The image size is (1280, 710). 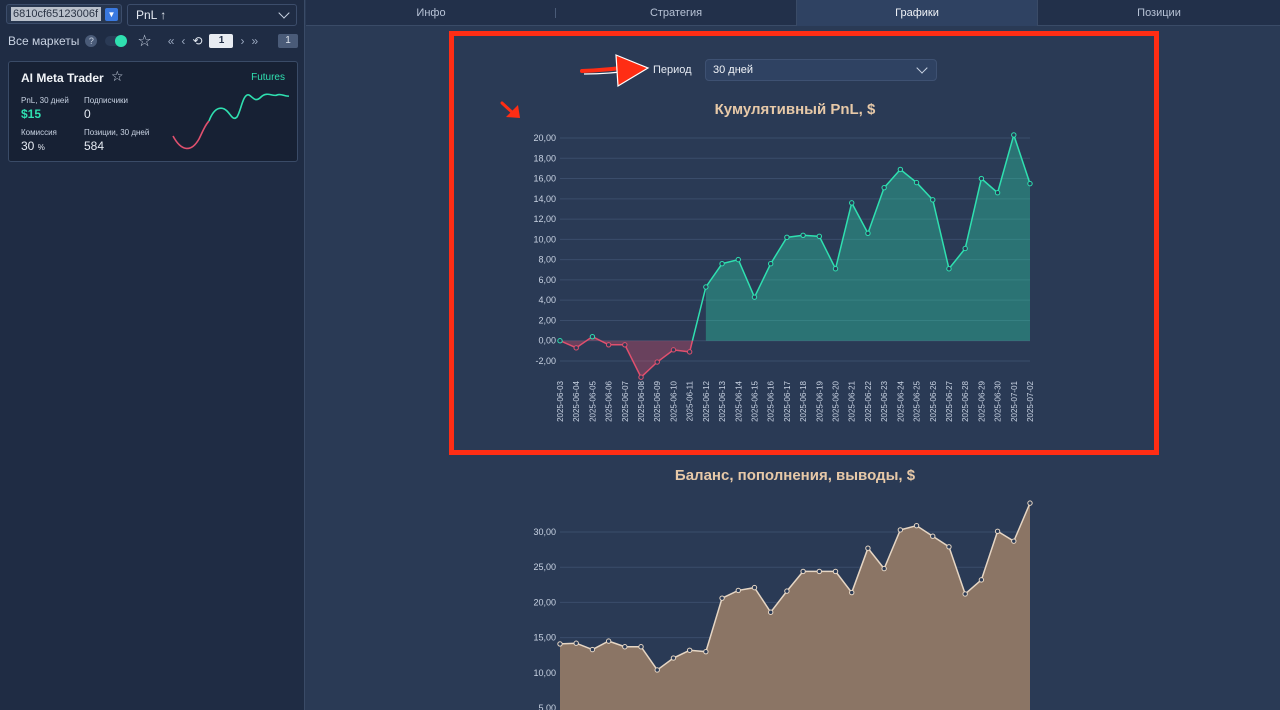 What do you see at coordinates (738, 400) in the screenshot?
I see `x-tick-label: 2025-06-14` at bounding box center [738, 400].